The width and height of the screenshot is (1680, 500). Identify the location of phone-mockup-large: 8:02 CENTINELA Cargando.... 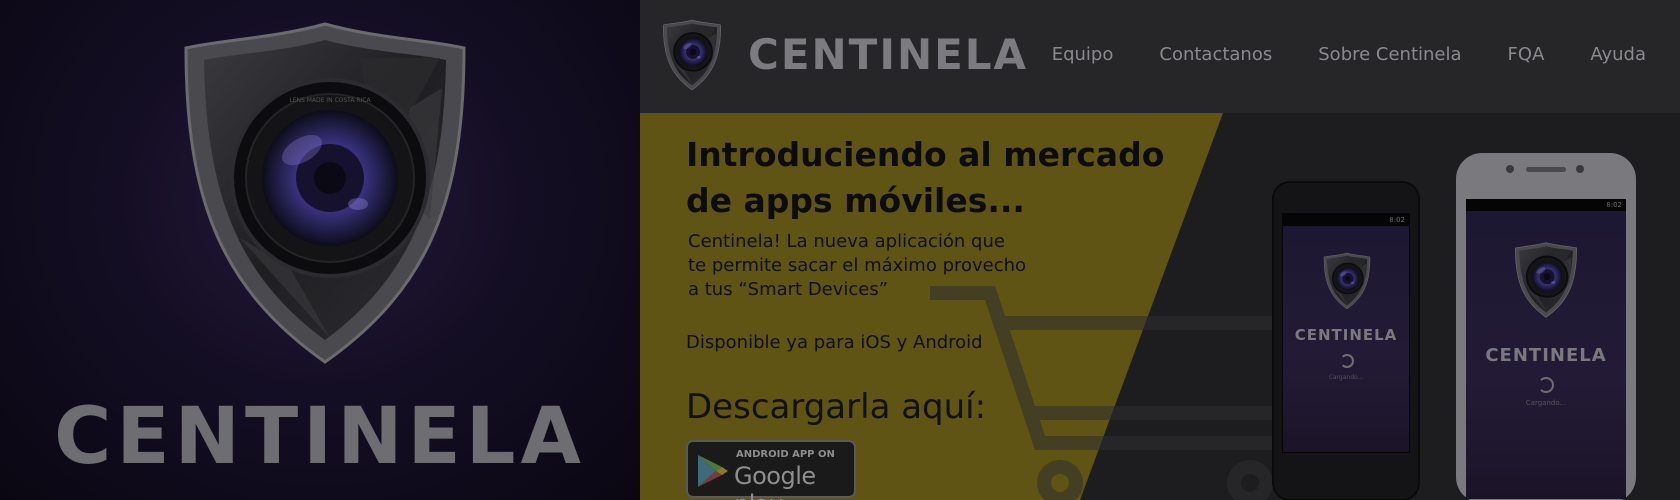
(1546, 326).